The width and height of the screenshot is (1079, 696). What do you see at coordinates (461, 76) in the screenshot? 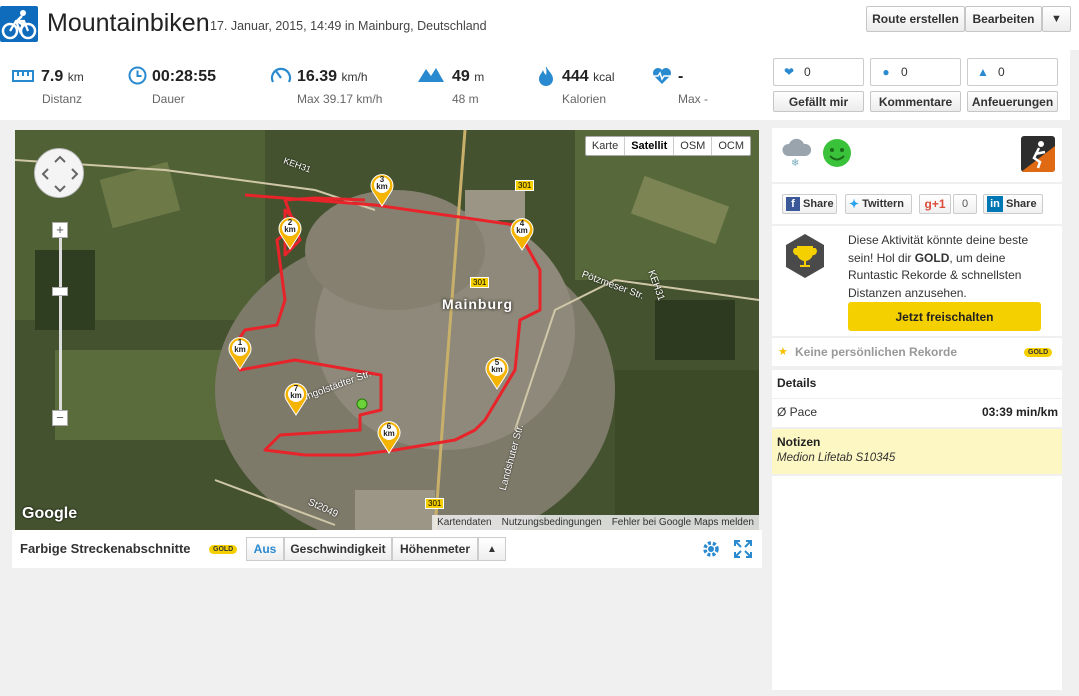
I see `elevation-value: 49` at bounding box center [461, 76].